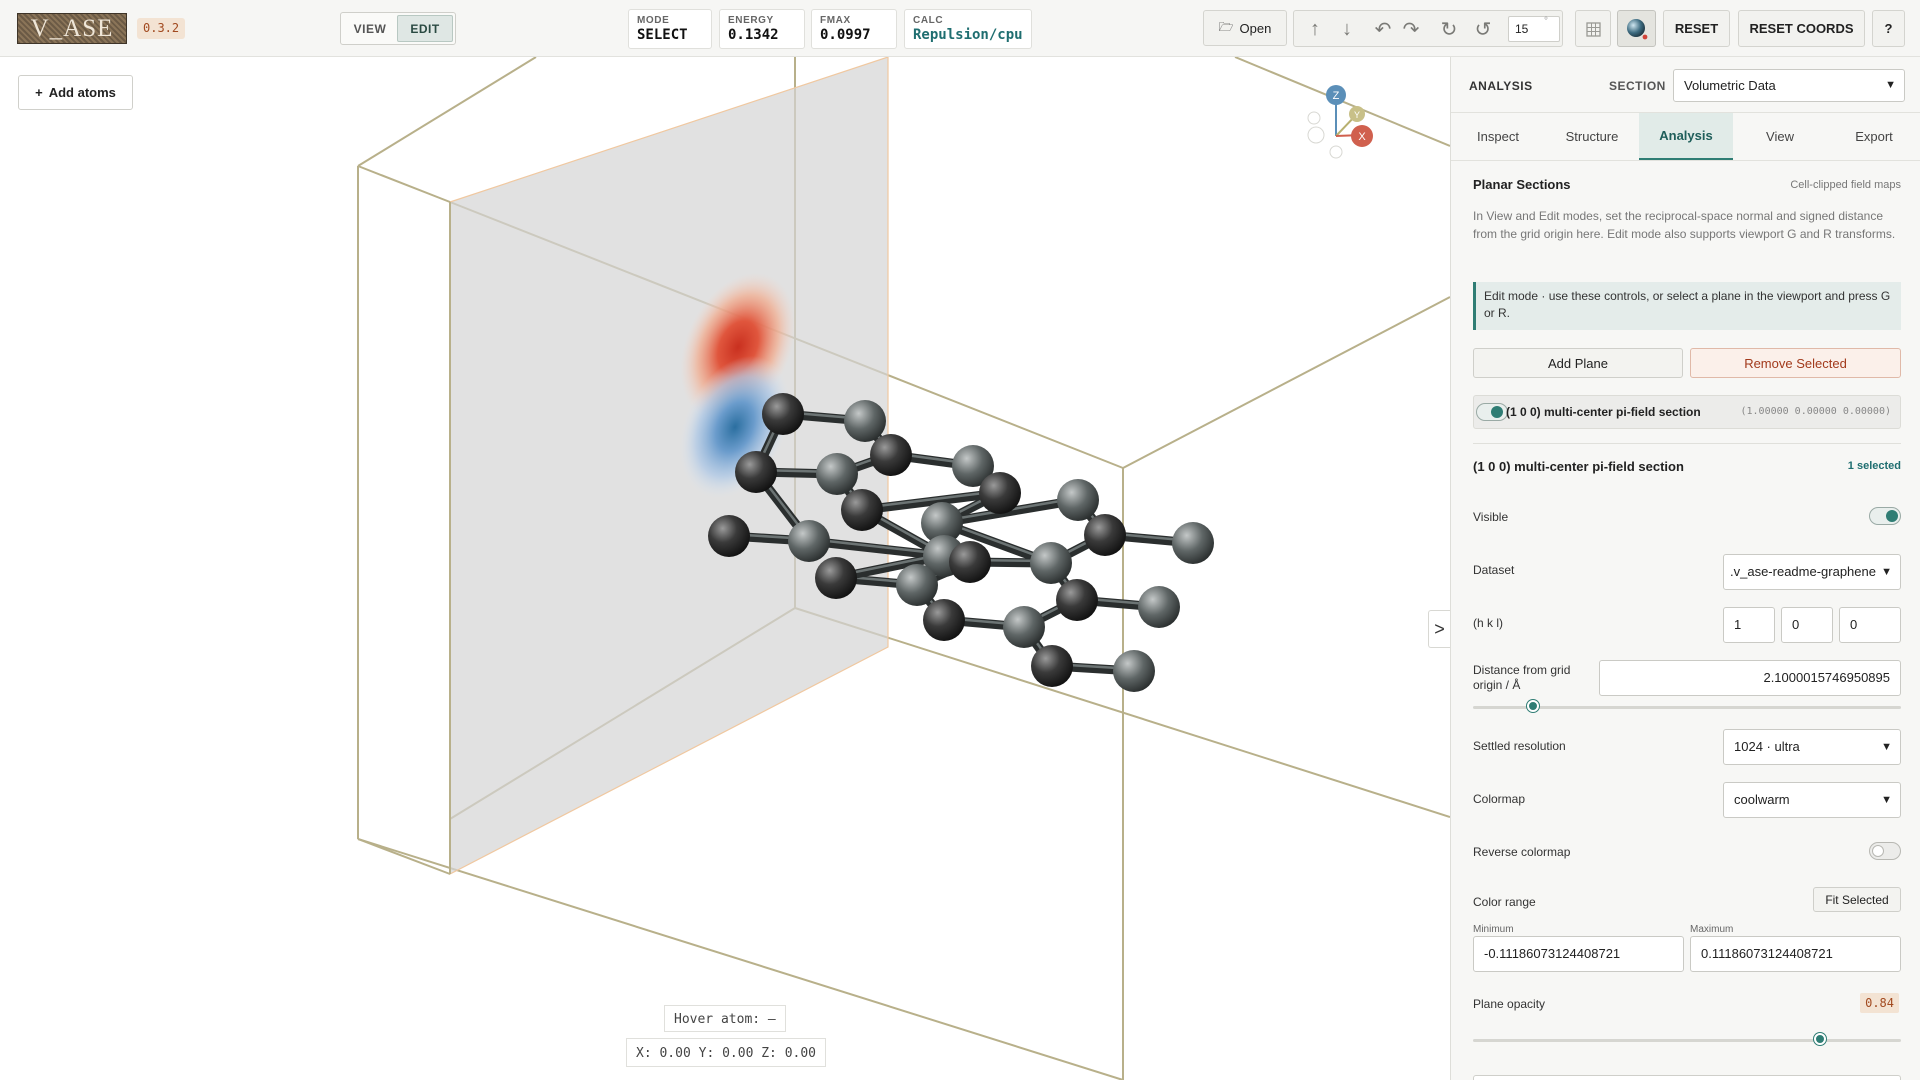  What do you see at coordinates (1483, 29) in the screenshot?
I see `rotate-ccw-icon: ↺` at bounding box center [1483, 29].